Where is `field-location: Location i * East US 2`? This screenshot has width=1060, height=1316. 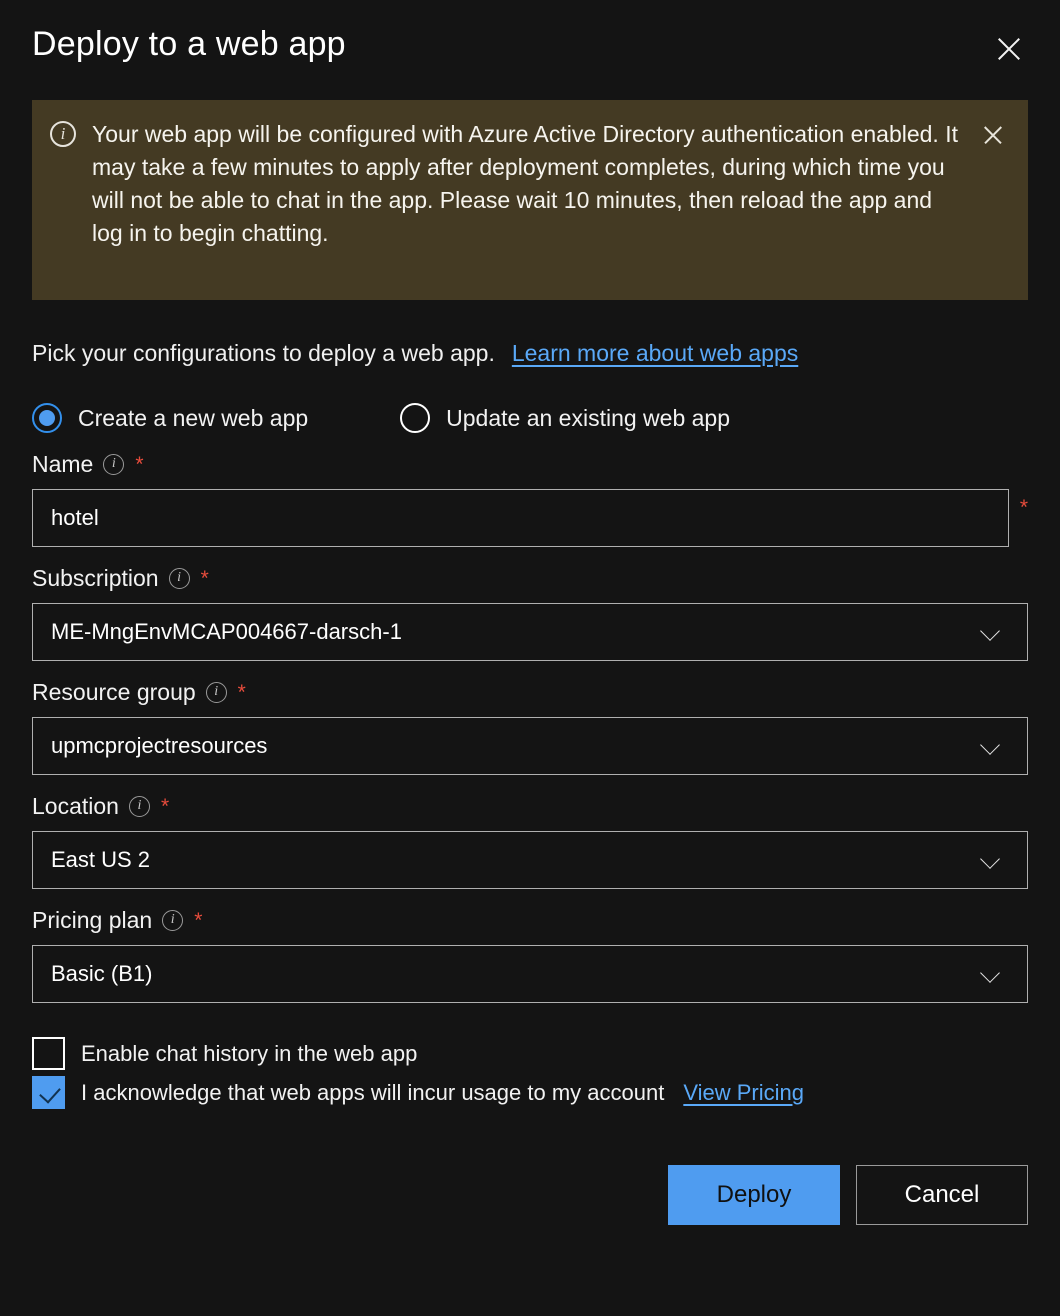
field-location: Location i * East US 2 is located at coordinates (530, 841).